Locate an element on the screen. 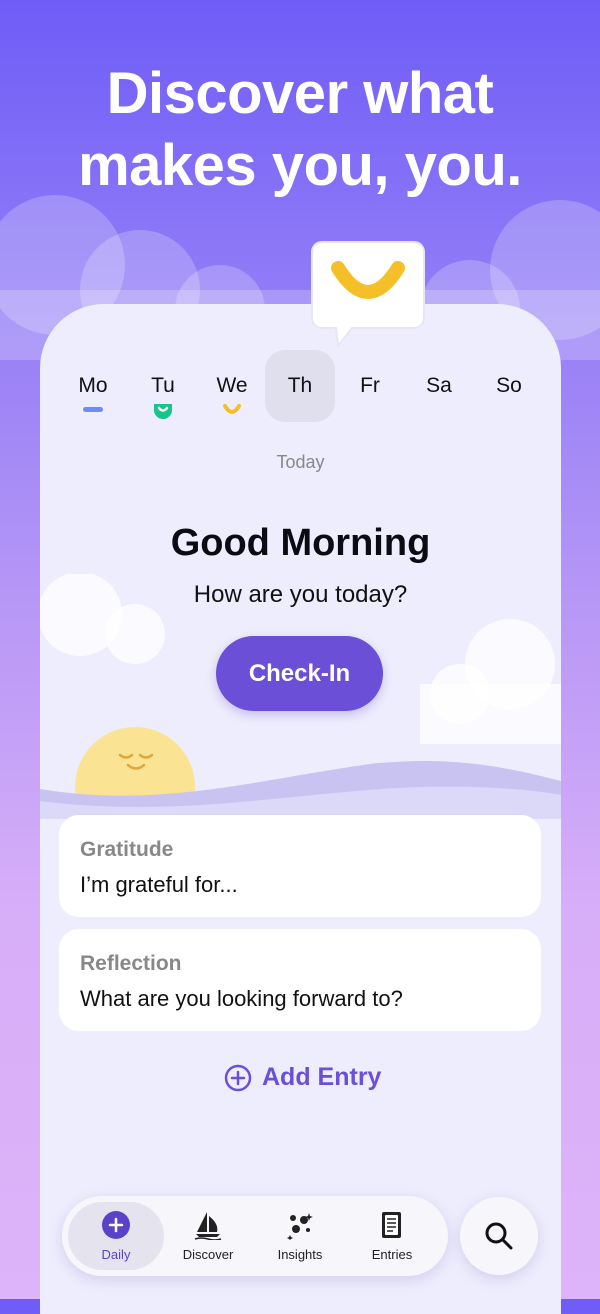 The width and height of the screenshot is (600, 1314). day-mo: Mo is located at coordinates (93, 386).